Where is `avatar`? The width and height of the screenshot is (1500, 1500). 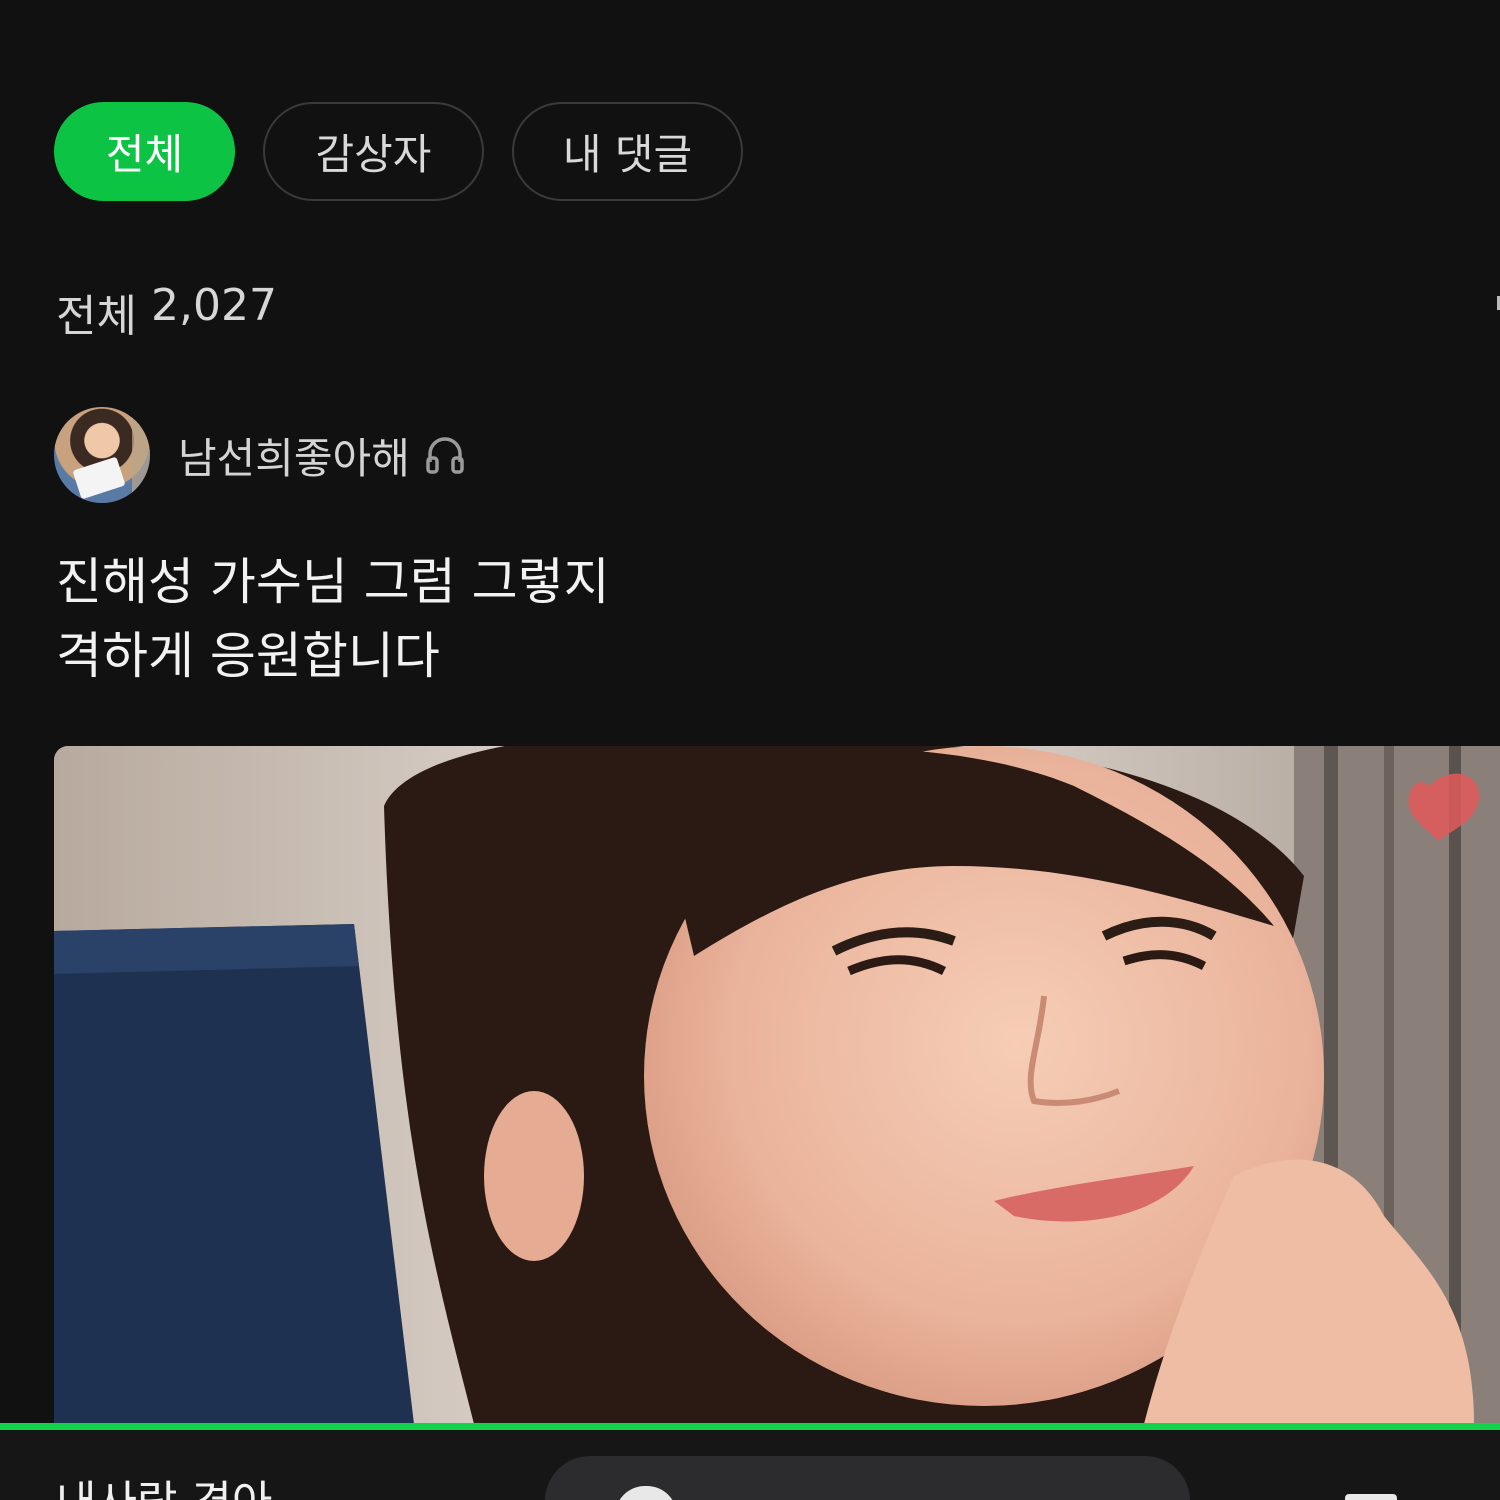
avatar is located at coordinates (102, 455).